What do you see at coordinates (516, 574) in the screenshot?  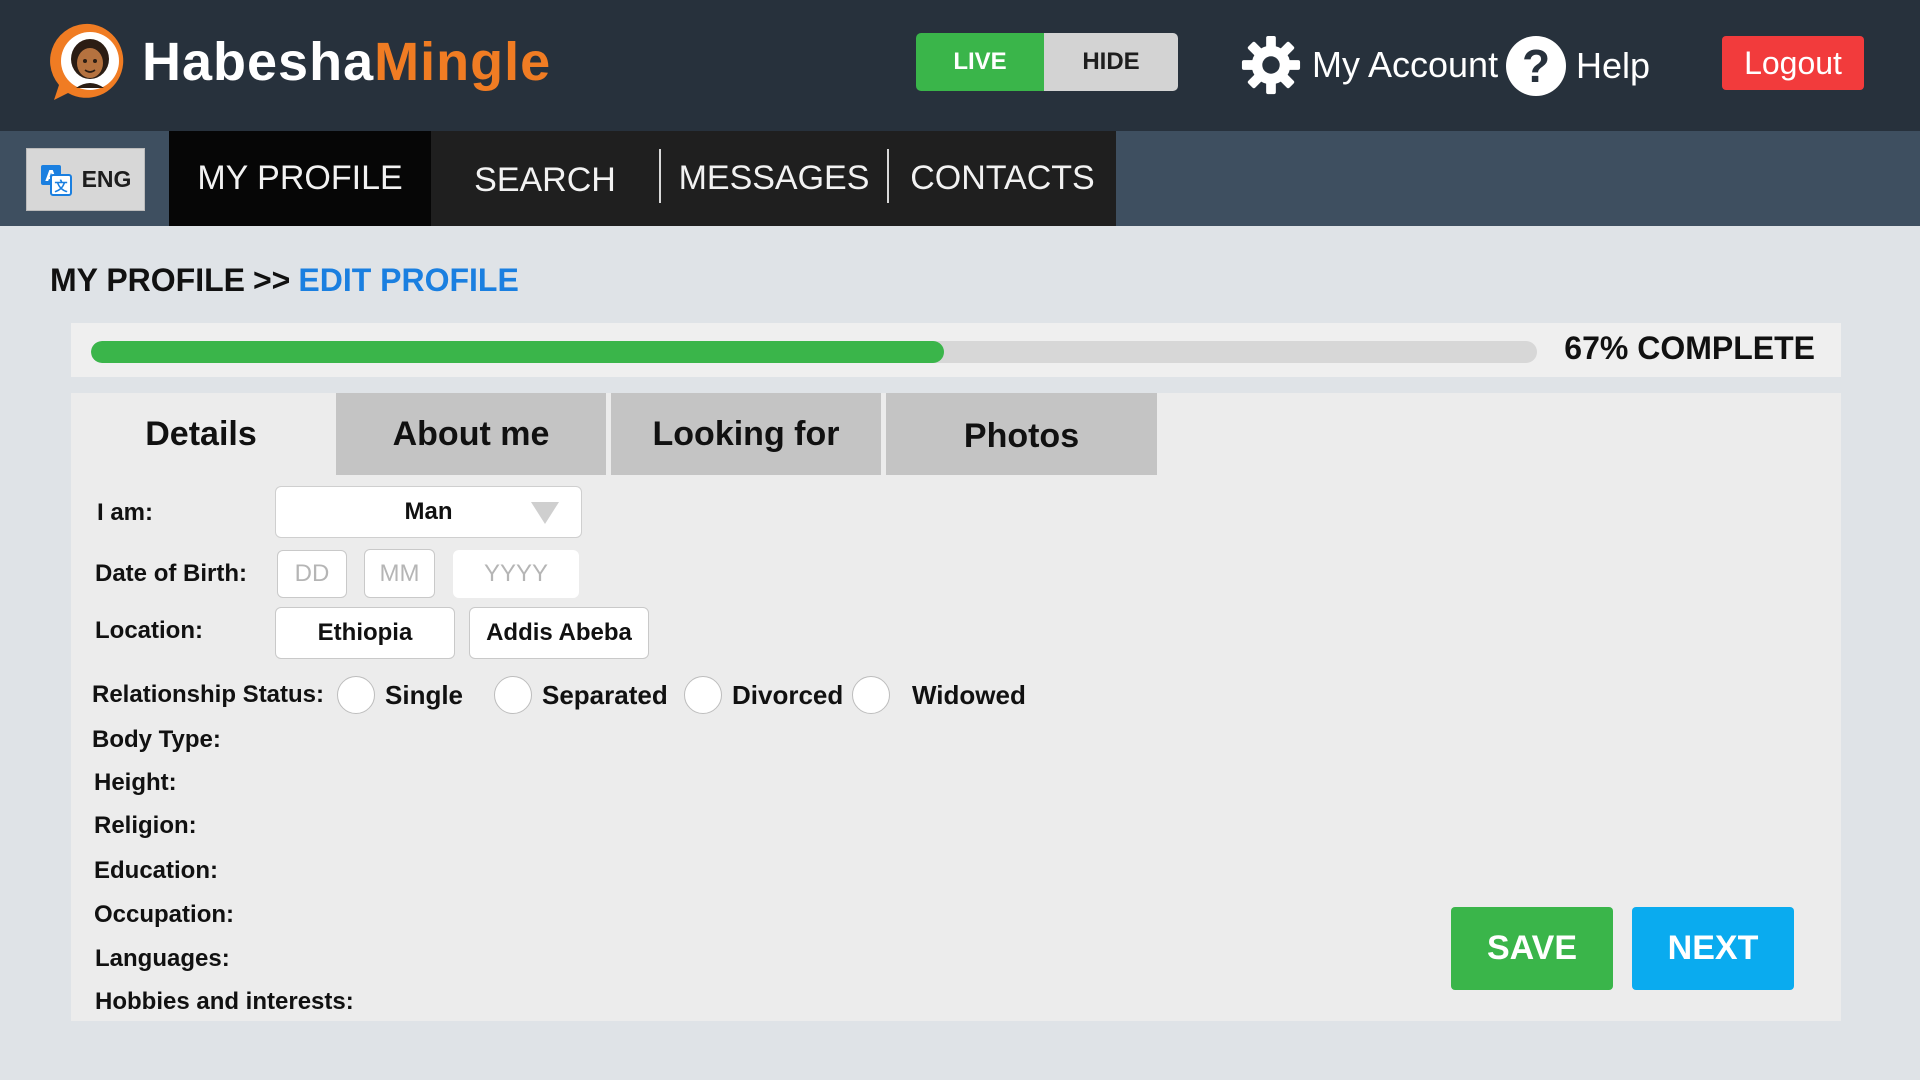 I see `dob-year-input: YYYY` at bounding box center [516, 574].